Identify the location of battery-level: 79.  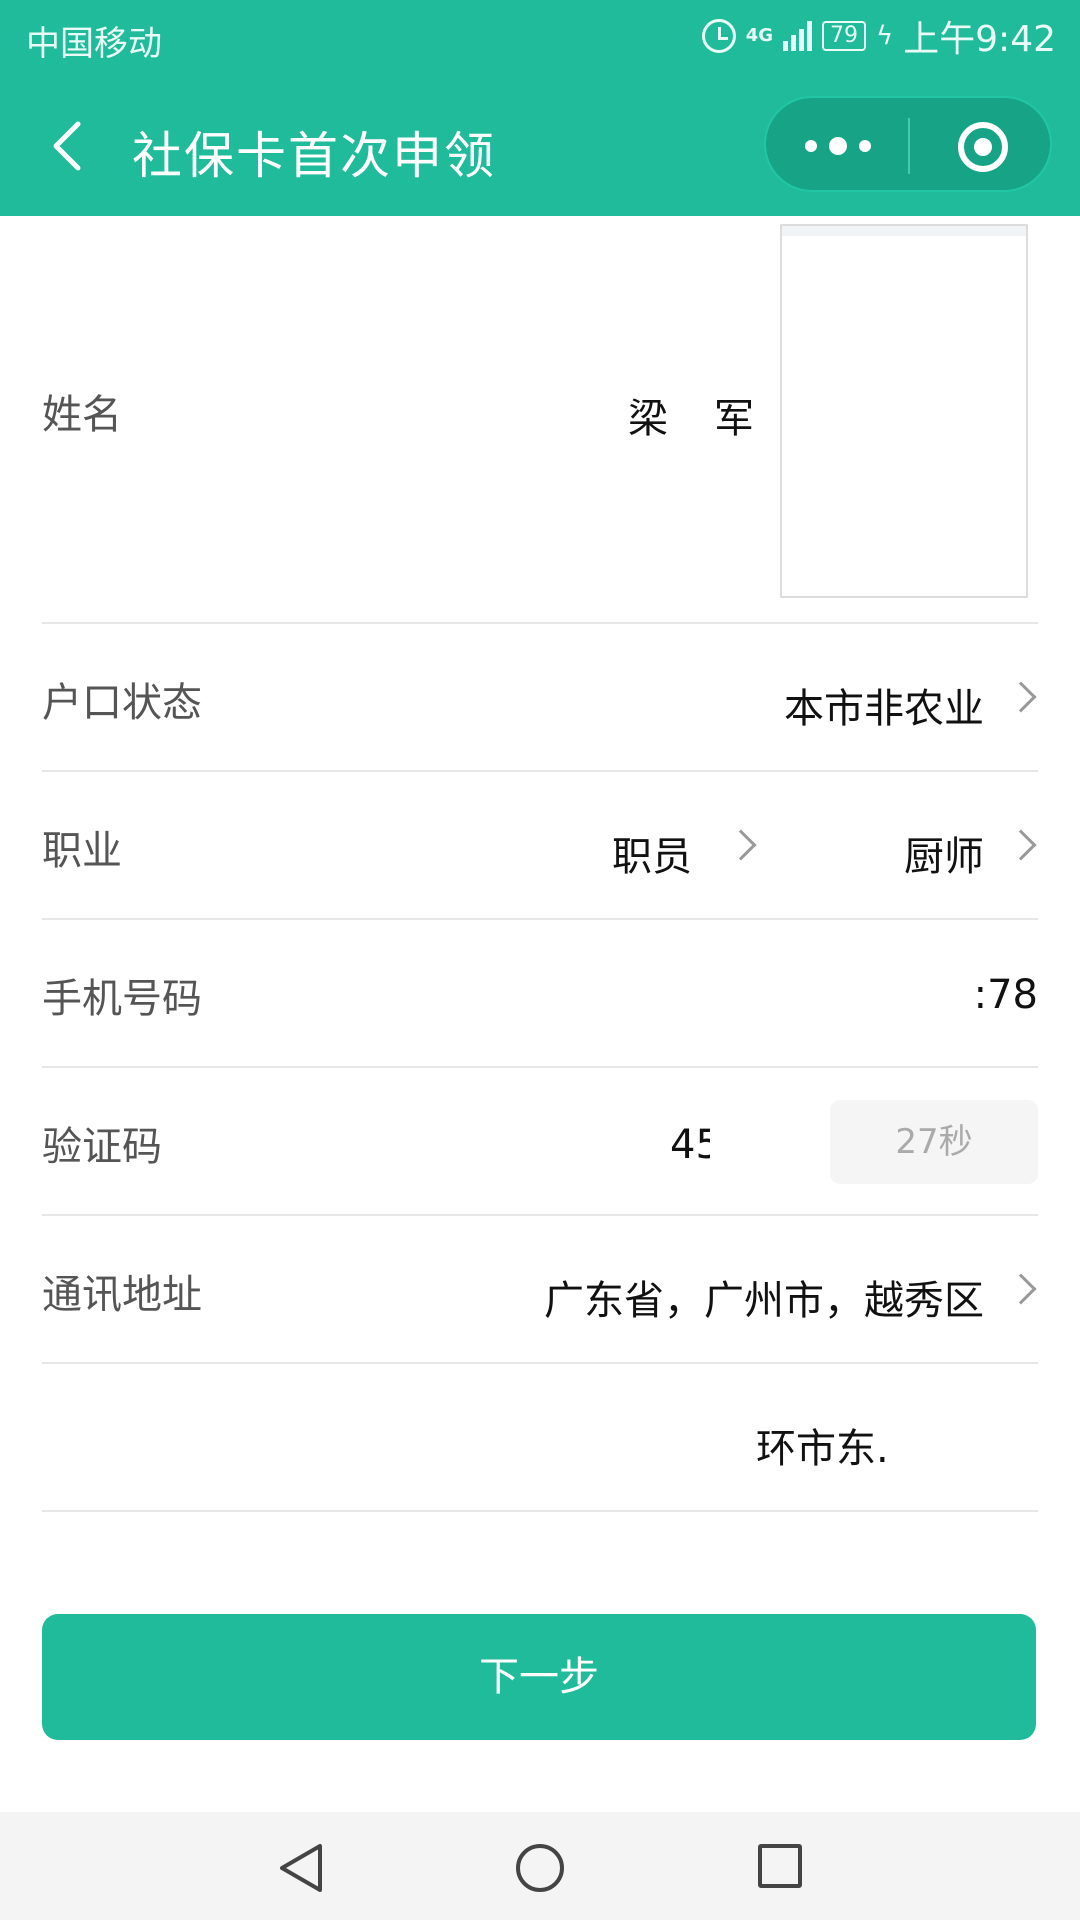
(844, 35).